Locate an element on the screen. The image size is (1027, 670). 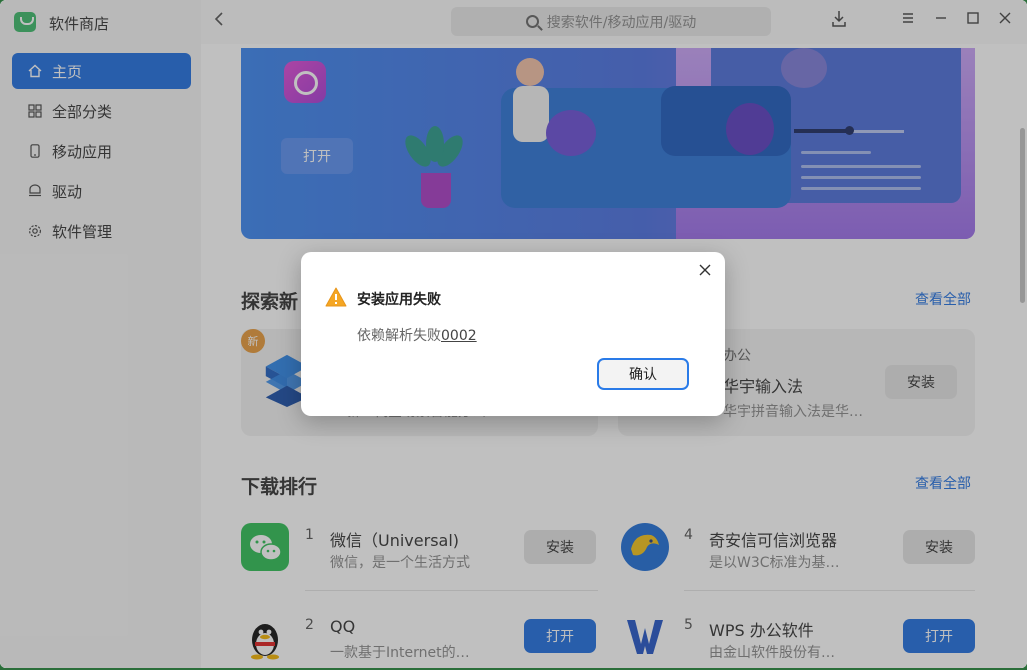
error-code-link: 0002 is located at coordinates (459, 336).